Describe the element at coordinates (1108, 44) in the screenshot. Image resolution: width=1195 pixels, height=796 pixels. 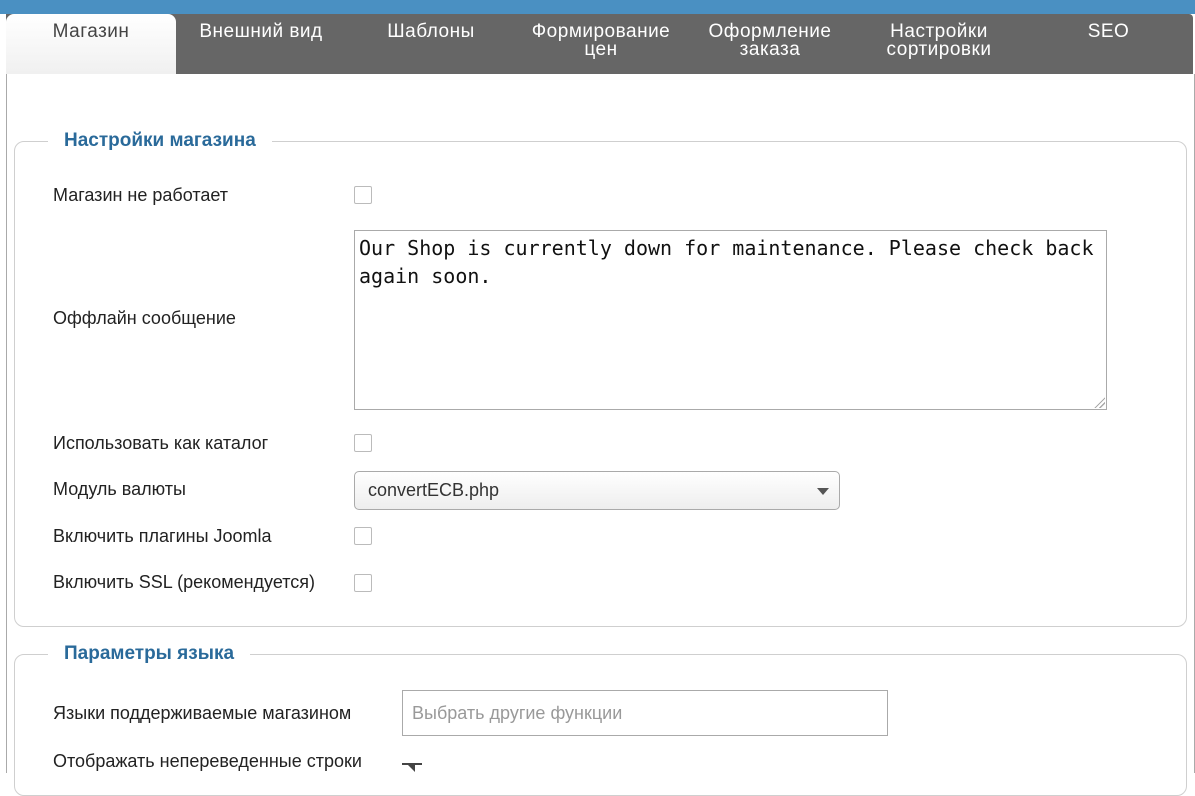
I see `tab-seo: SEO` at that location.